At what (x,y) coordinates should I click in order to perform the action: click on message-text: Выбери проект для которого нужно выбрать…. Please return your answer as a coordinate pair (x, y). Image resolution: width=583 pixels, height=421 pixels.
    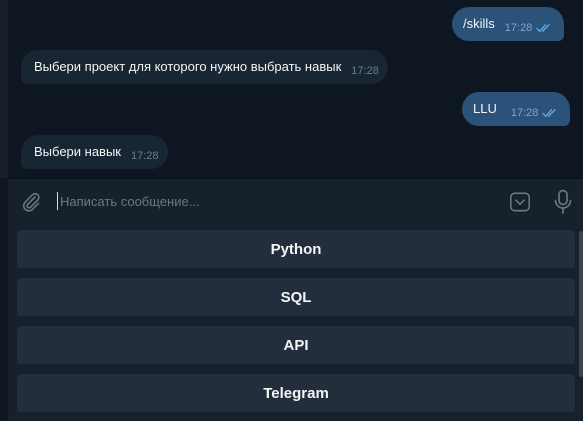
    Looking at the image, I should click on (188, 66).